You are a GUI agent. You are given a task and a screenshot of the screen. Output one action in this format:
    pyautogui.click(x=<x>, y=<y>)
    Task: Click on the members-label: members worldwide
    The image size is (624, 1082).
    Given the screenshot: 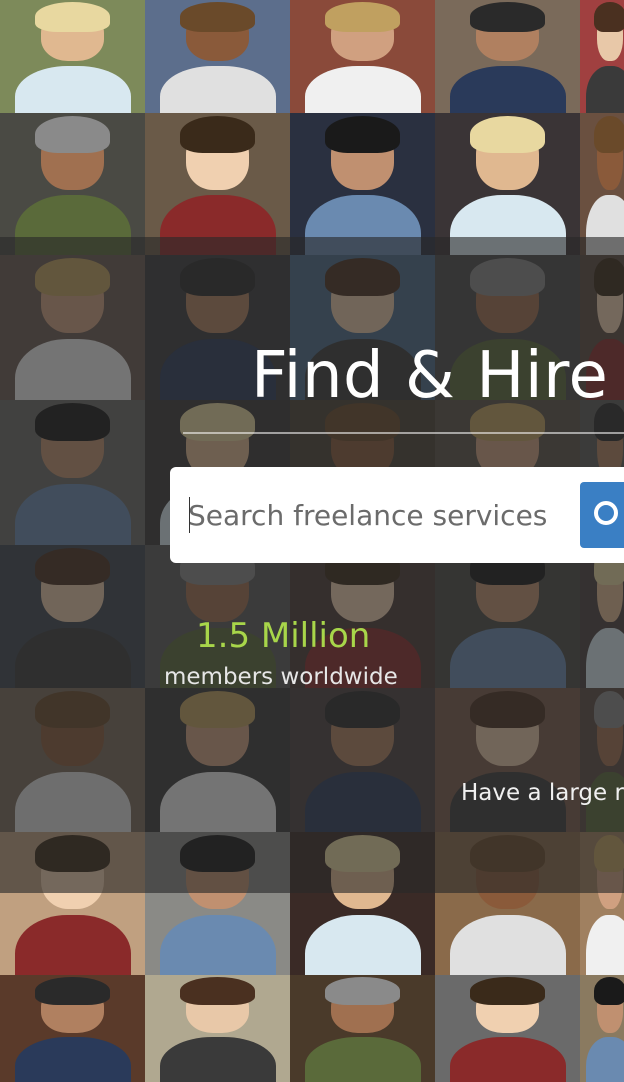 What is the action you would take?
    pyautogui.click(x=281, y=677)
    